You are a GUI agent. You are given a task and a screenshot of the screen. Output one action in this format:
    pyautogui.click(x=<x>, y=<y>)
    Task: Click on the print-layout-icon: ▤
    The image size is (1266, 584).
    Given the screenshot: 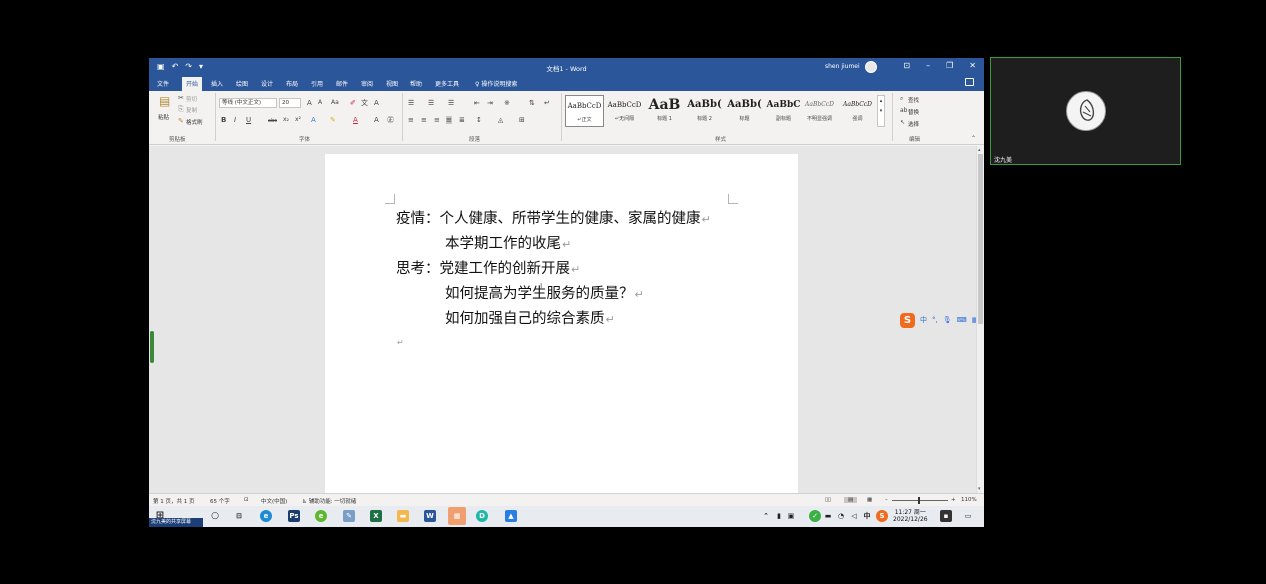 What is the action you would take?
    pyautogui.click(x=851, y=500)
    